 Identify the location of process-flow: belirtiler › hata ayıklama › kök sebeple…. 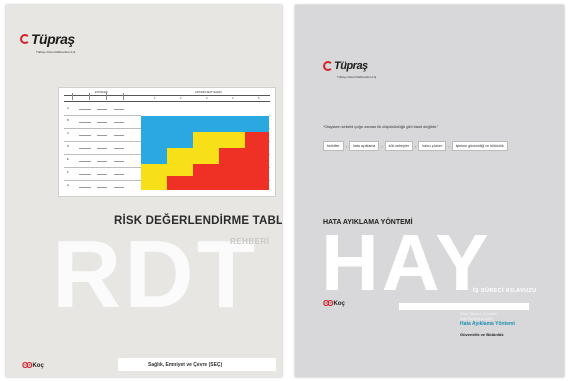
(415, 146).